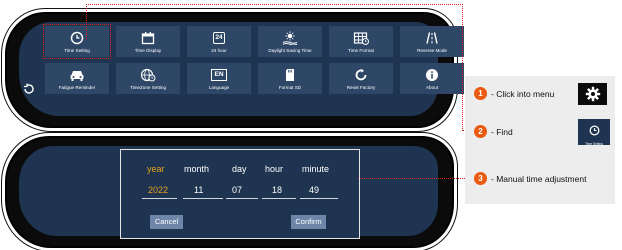 The image size is (622, 250). What do you see at coordinates (539, 178) in the screenshot?
I see `step-text: - Manual time adjustment` at bounding box center [539, 178].